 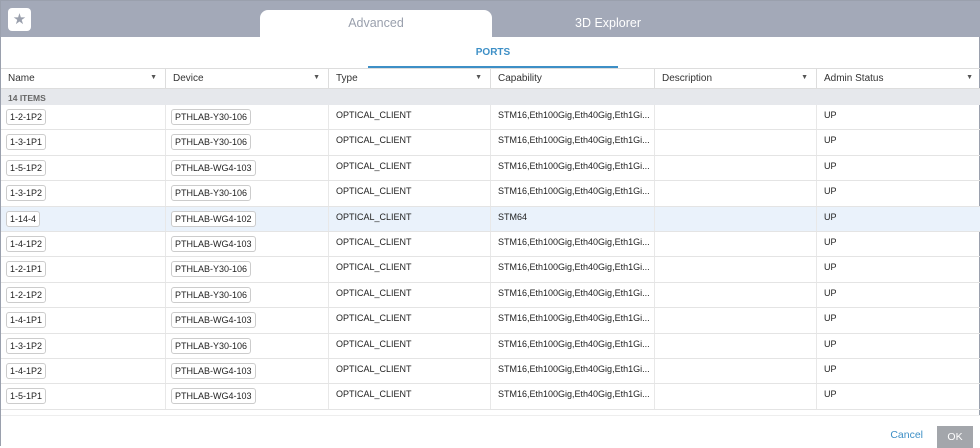 What do you see at coordinates (83, 371) in the screenshot?
I see `cell-name: 1-4-1P2` at bounding box center [83, 371].